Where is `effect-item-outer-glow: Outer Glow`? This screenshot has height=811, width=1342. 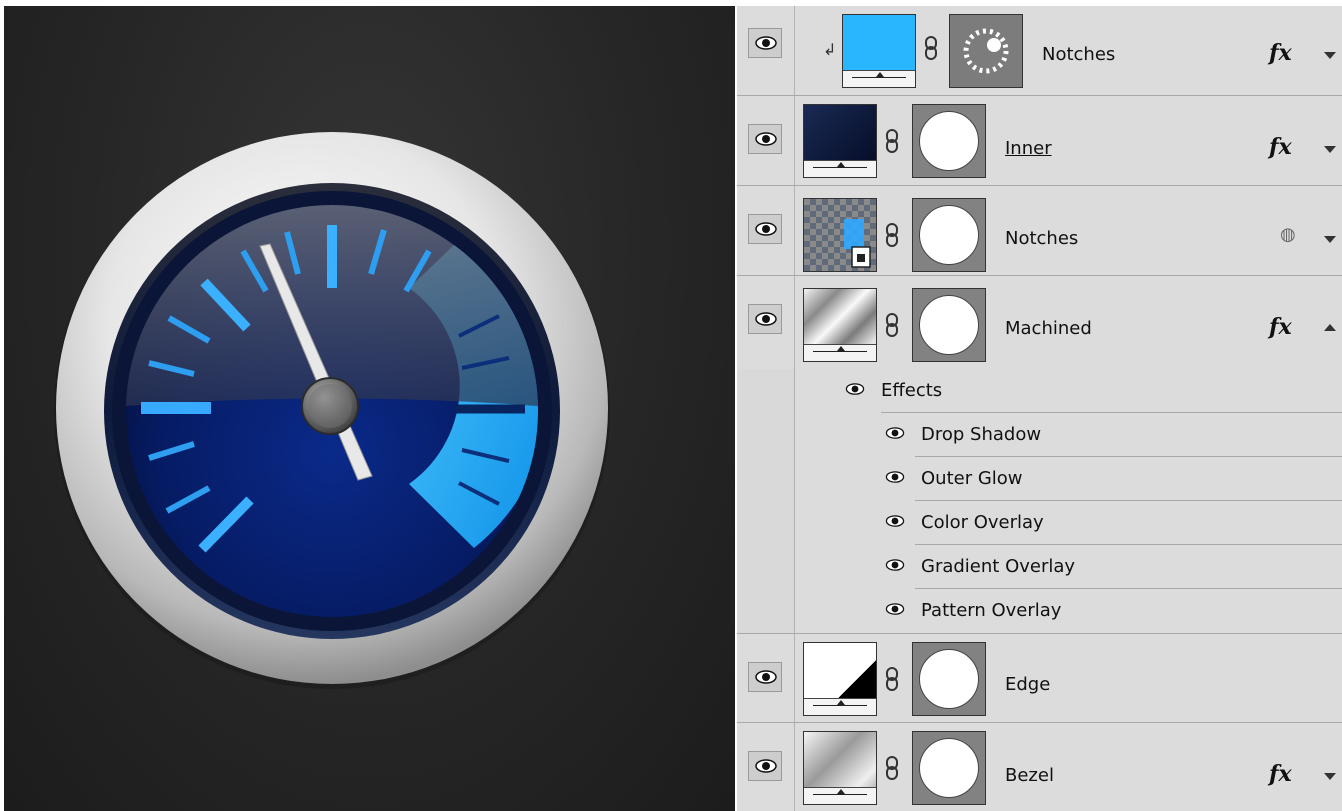
effect-item-outer-glow: Outer Glow is located at coordinates (1068, 479).